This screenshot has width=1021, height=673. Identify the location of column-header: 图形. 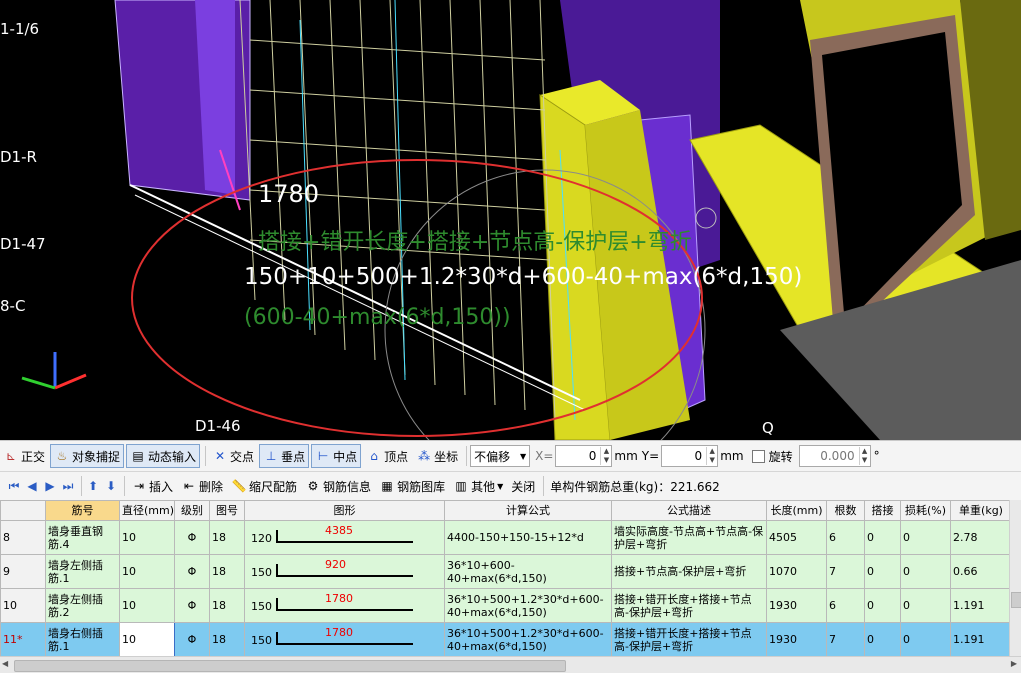
(344, 510).